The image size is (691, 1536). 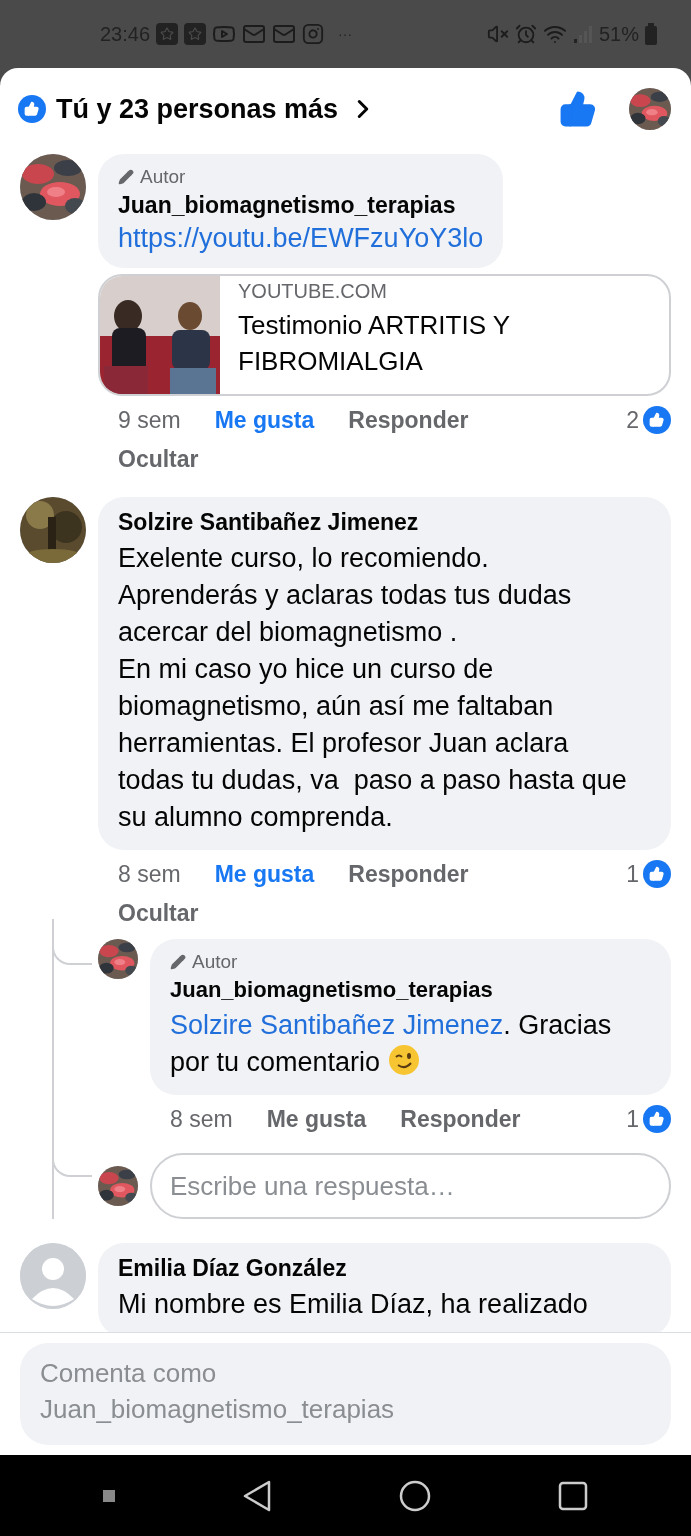 What do you see at coordinates (414, 1495) in the screenshot?
I see `home-icon` at bounding box center [414, 1495].